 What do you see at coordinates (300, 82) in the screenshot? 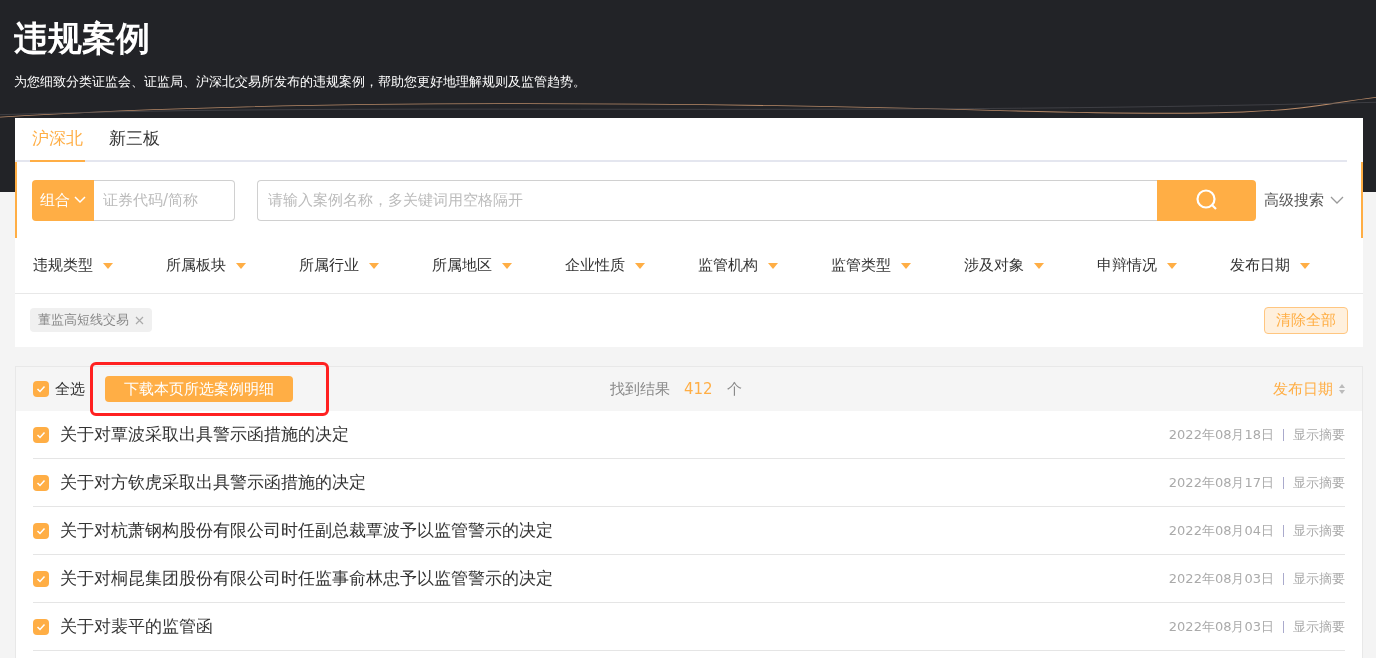
I see `page-subtitle: 为您细致分类证监会、证监局、沪深北交易所发布的违规案例，帮助您更好地理解规则及监管趋势。` at bounding box center [300, 82].